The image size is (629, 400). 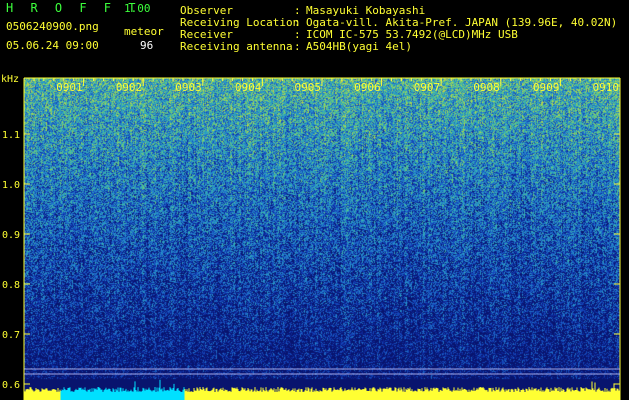 What do you see at coordinates (10, 79) in the screenshot?
I see `y-unit-label: kHz` at bounding box center [10, 79].